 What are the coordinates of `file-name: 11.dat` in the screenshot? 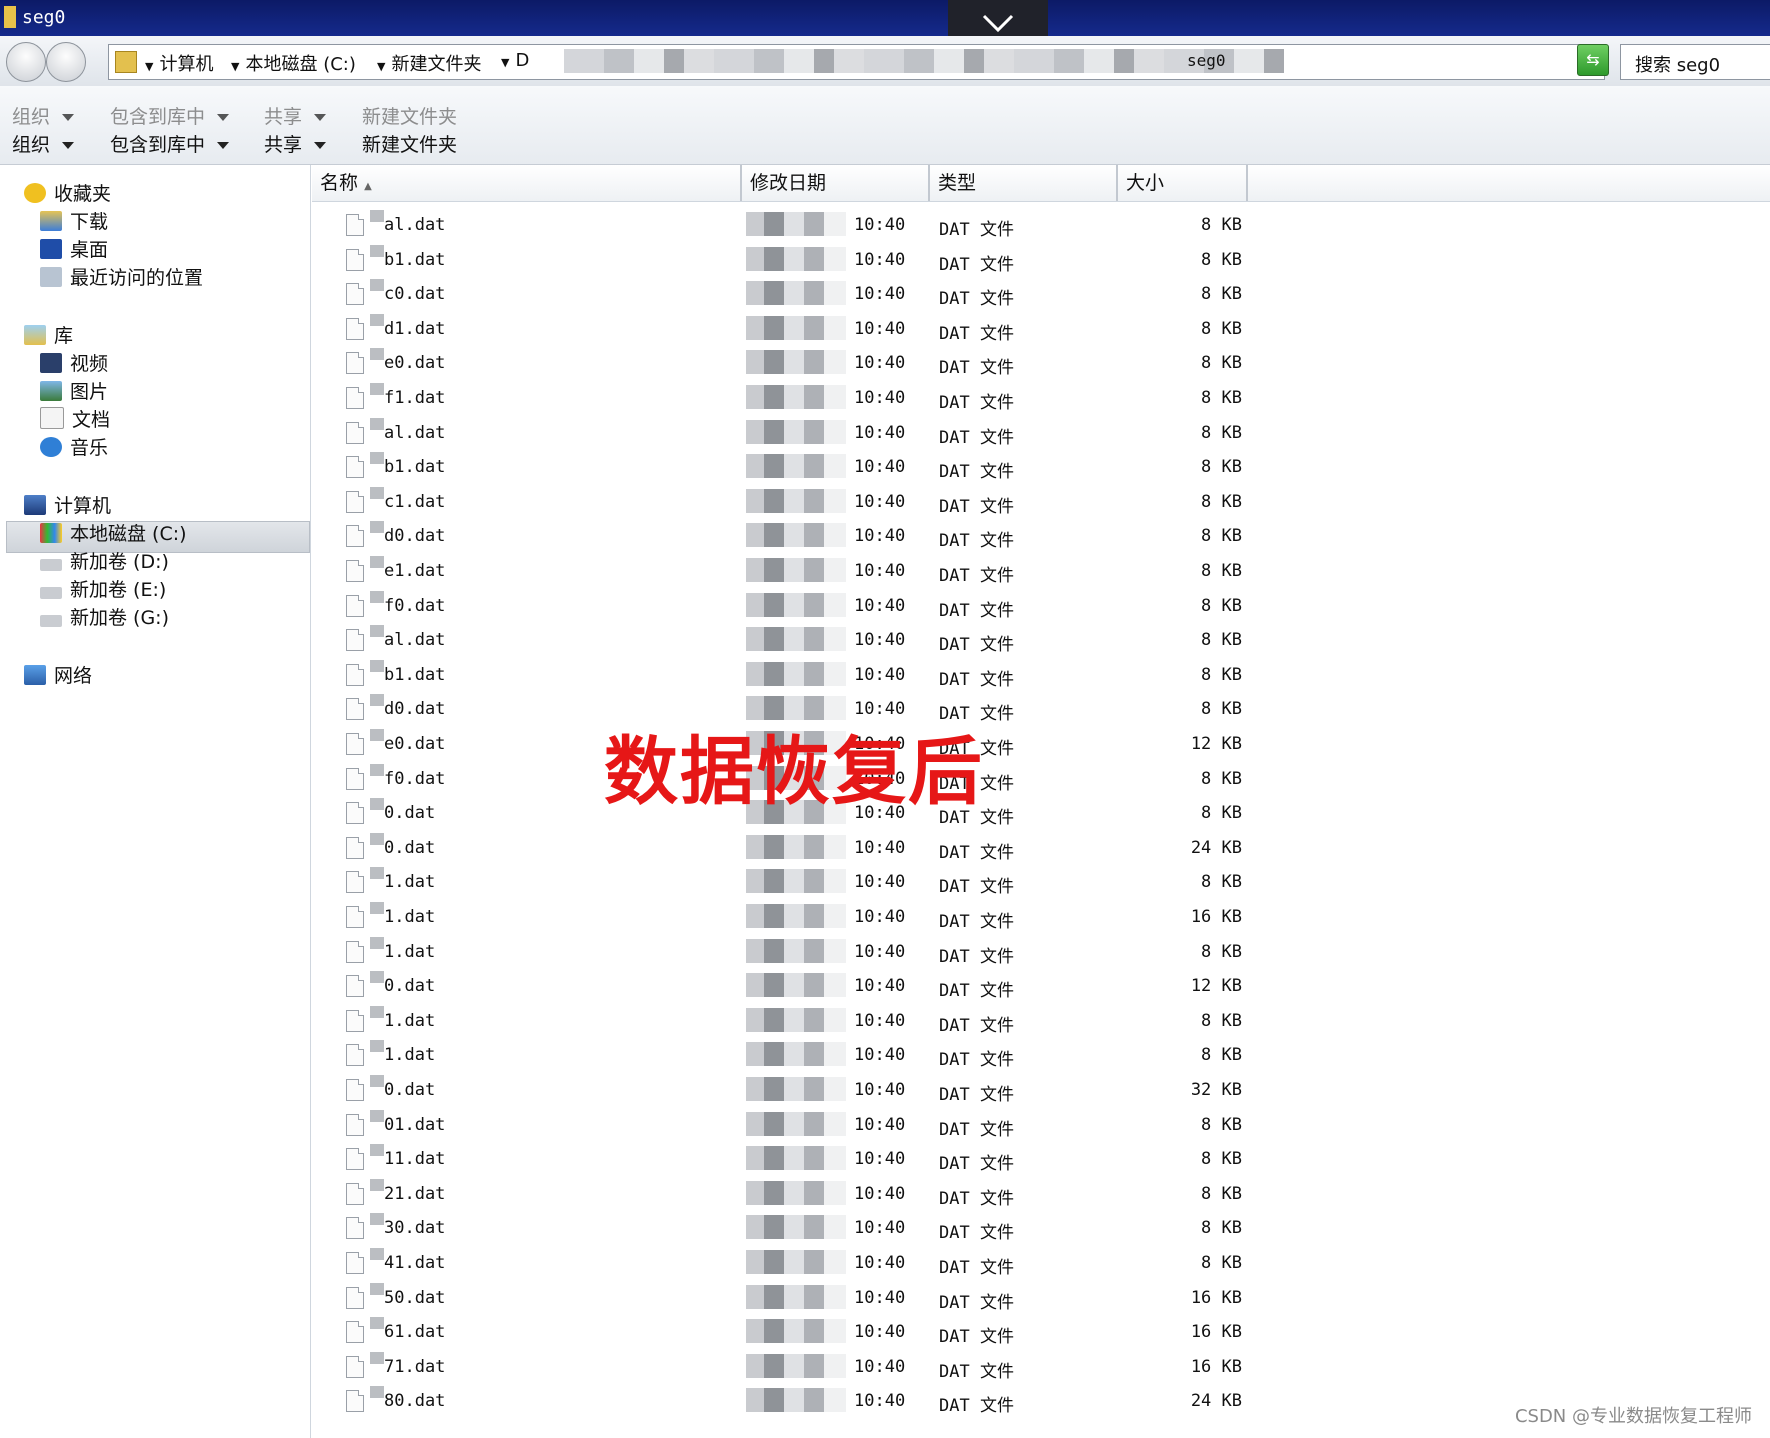 It's located at (415, 1159).